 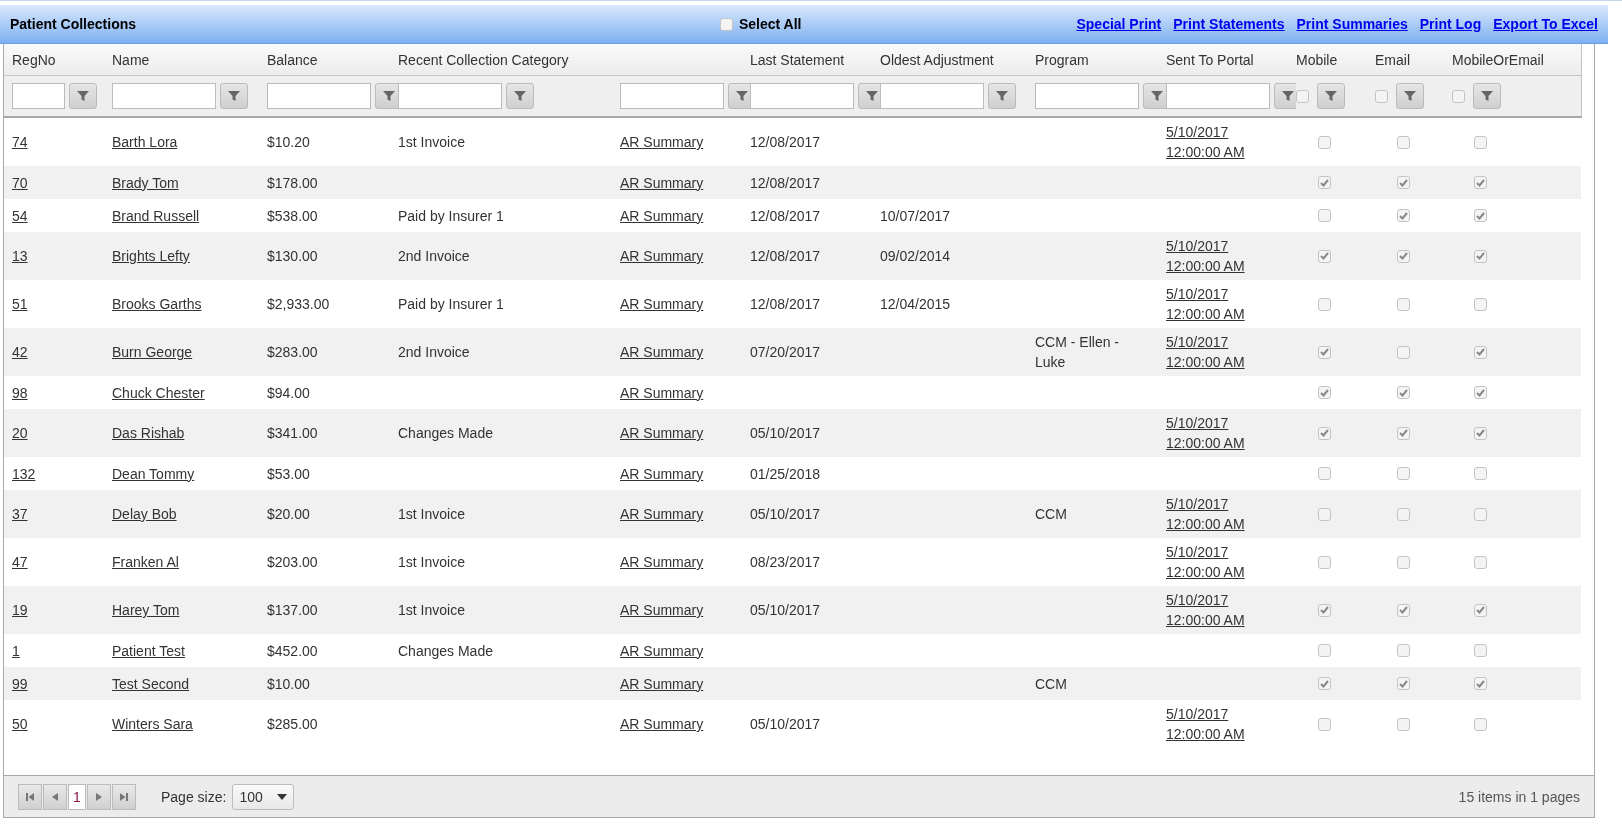 What do you see at coordinates (20, 142) in the screenshot?
I see `regno-link: 74` at bounding box center [20, 142].